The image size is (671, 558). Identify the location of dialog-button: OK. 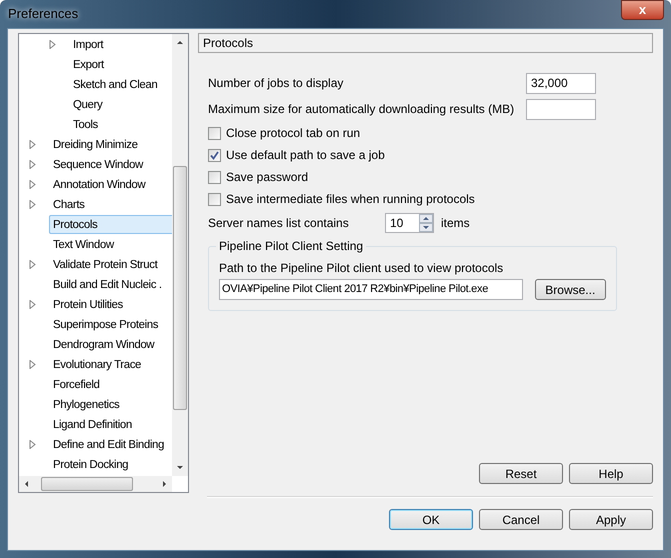
(431, 519).